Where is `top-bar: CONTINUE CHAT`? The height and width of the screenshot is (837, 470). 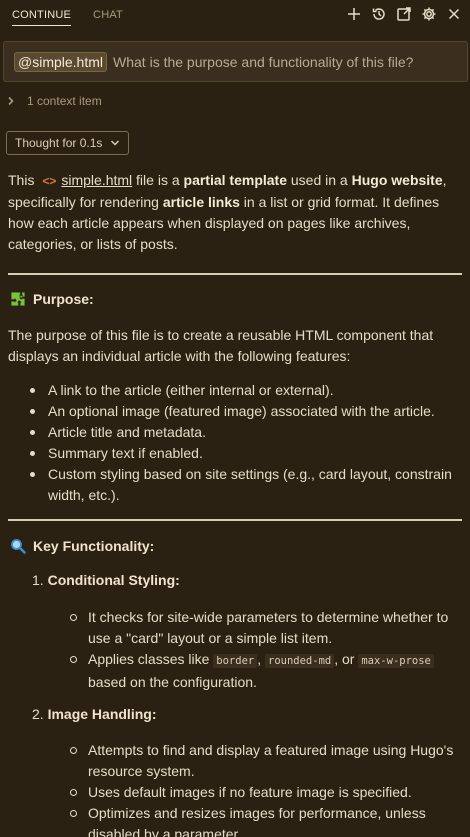
top-bar: CONTINUE CHAT is located at coordinates (235, 14).